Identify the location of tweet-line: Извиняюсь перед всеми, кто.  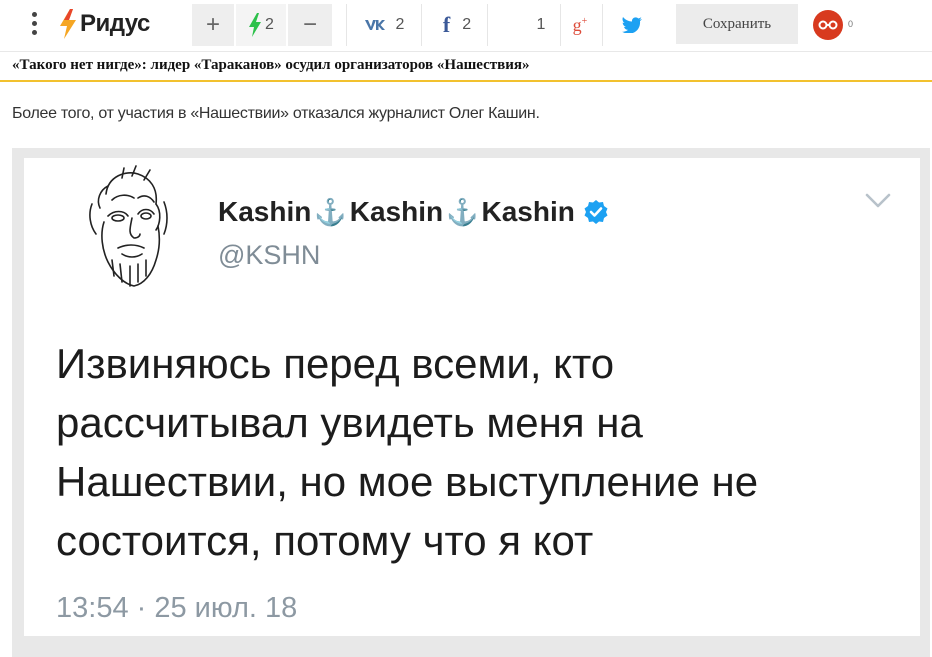
(335, 363).